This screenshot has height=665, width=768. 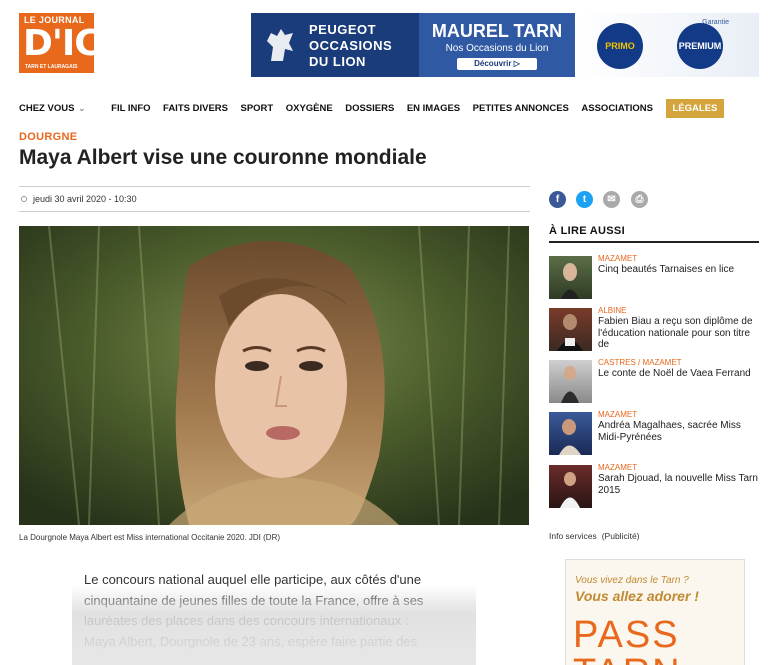 I want to click on nav-fil-info: FIL INFO, so click(x=130, y=108).